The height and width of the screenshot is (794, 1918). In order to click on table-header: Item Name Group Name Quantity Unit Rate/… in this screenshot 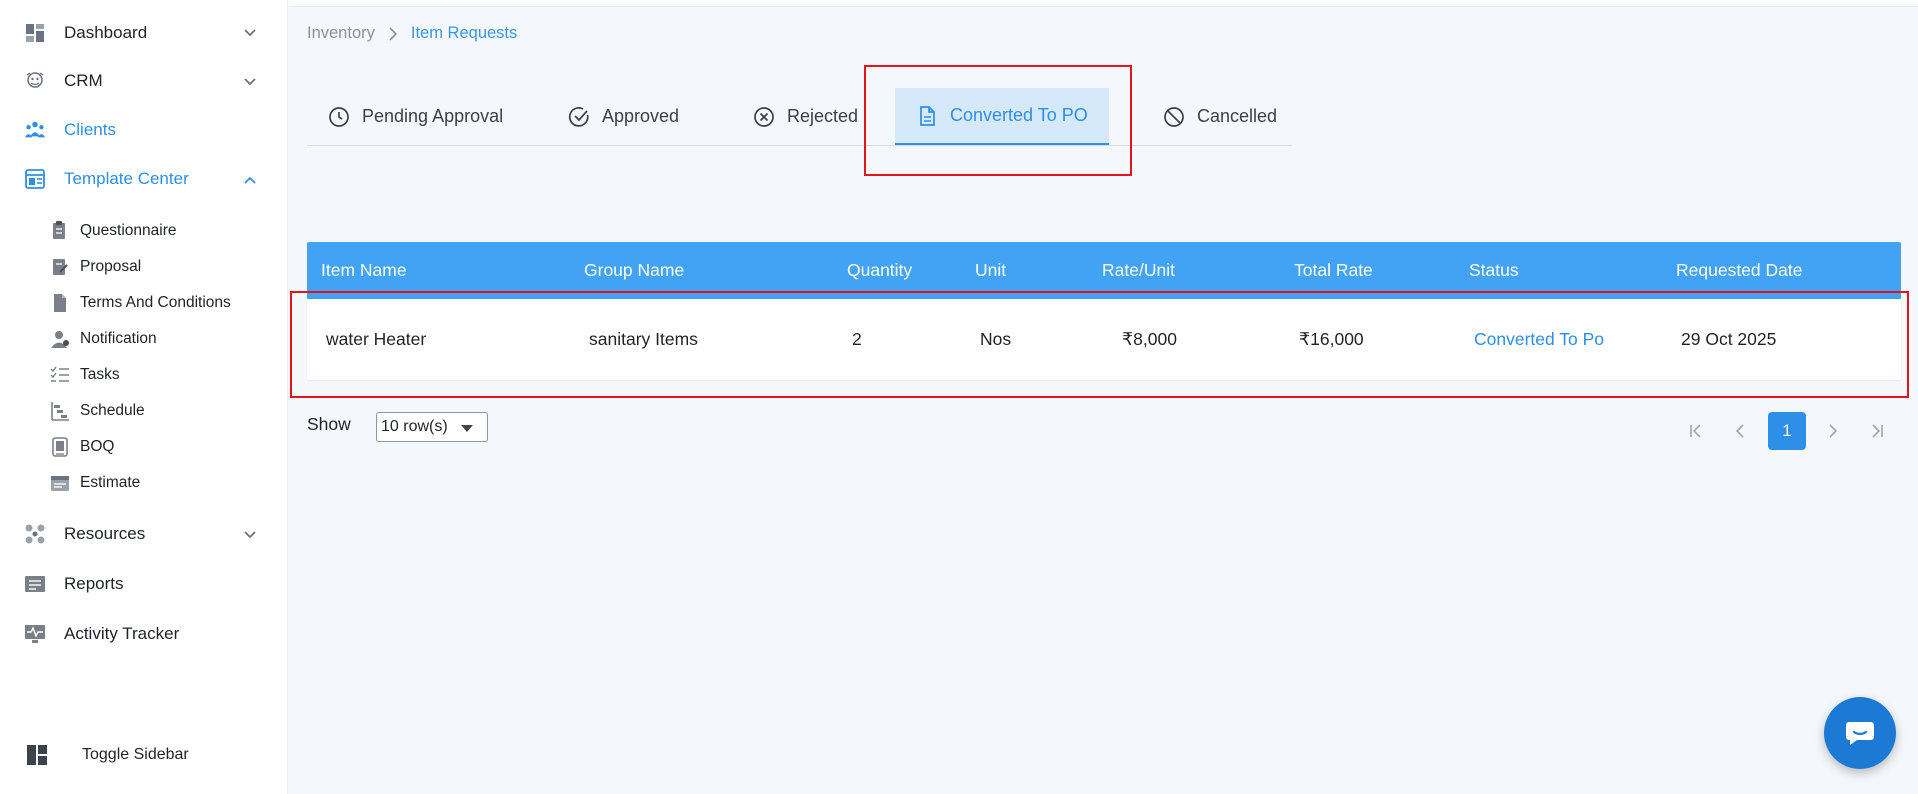, I will do `click(1104, 270)`.